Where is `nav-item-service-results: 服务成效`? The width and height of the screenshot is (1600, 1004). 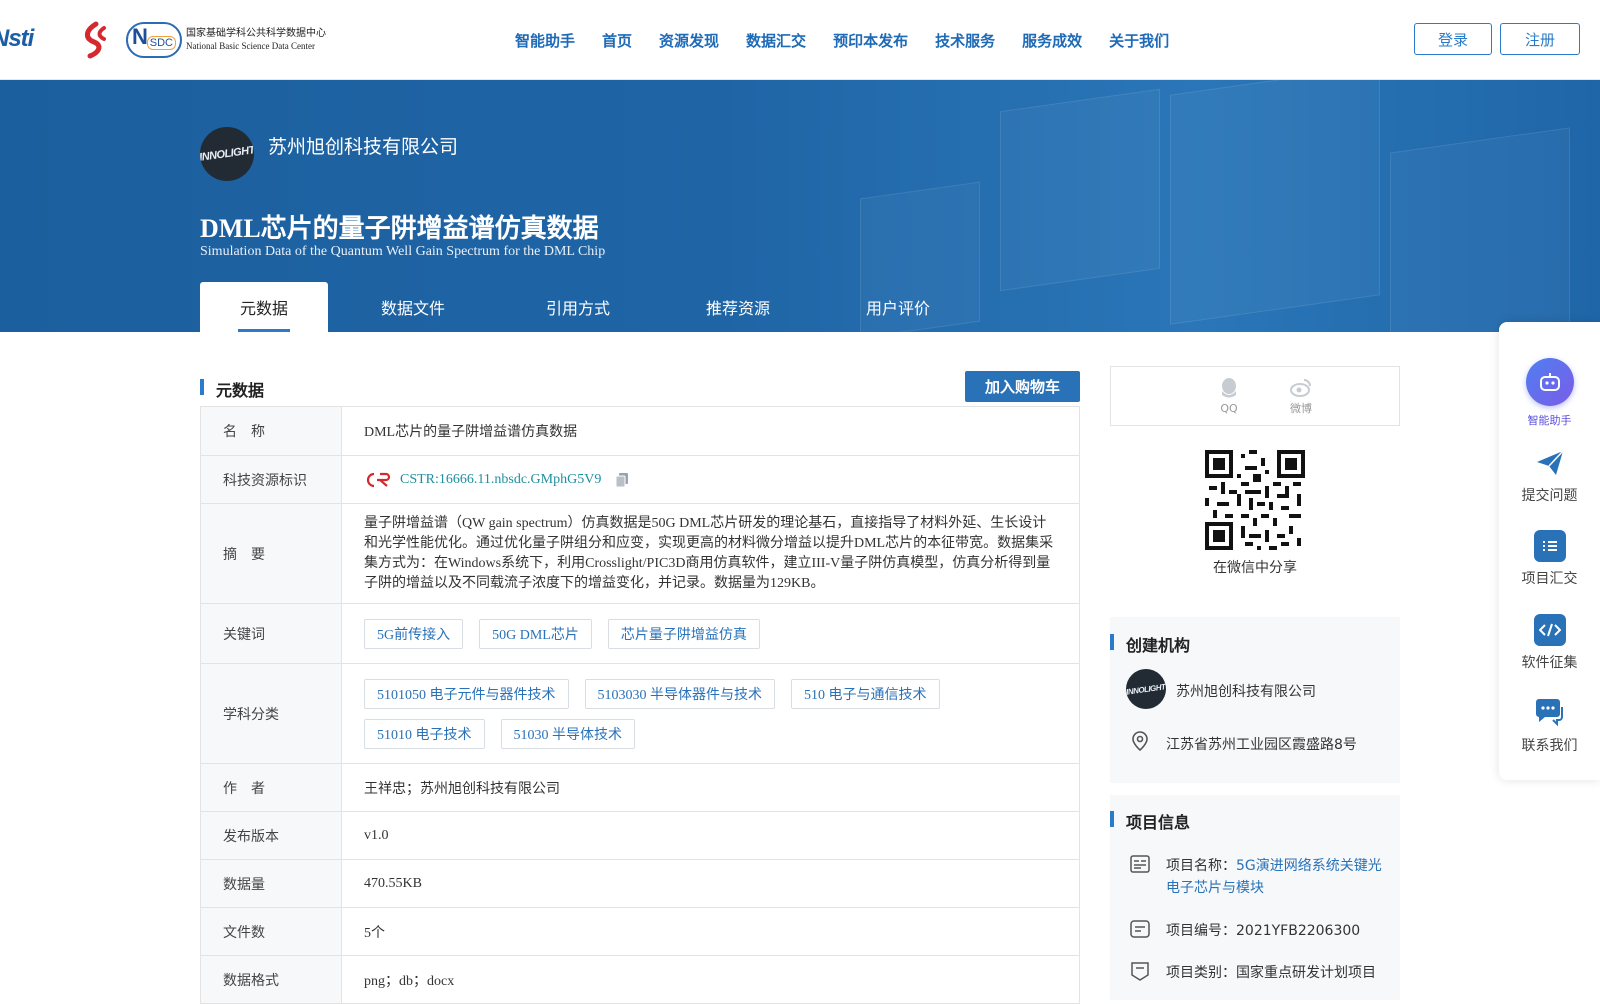
nav-item-service-results: 服务成效 is located at coordinates (1052, 40).